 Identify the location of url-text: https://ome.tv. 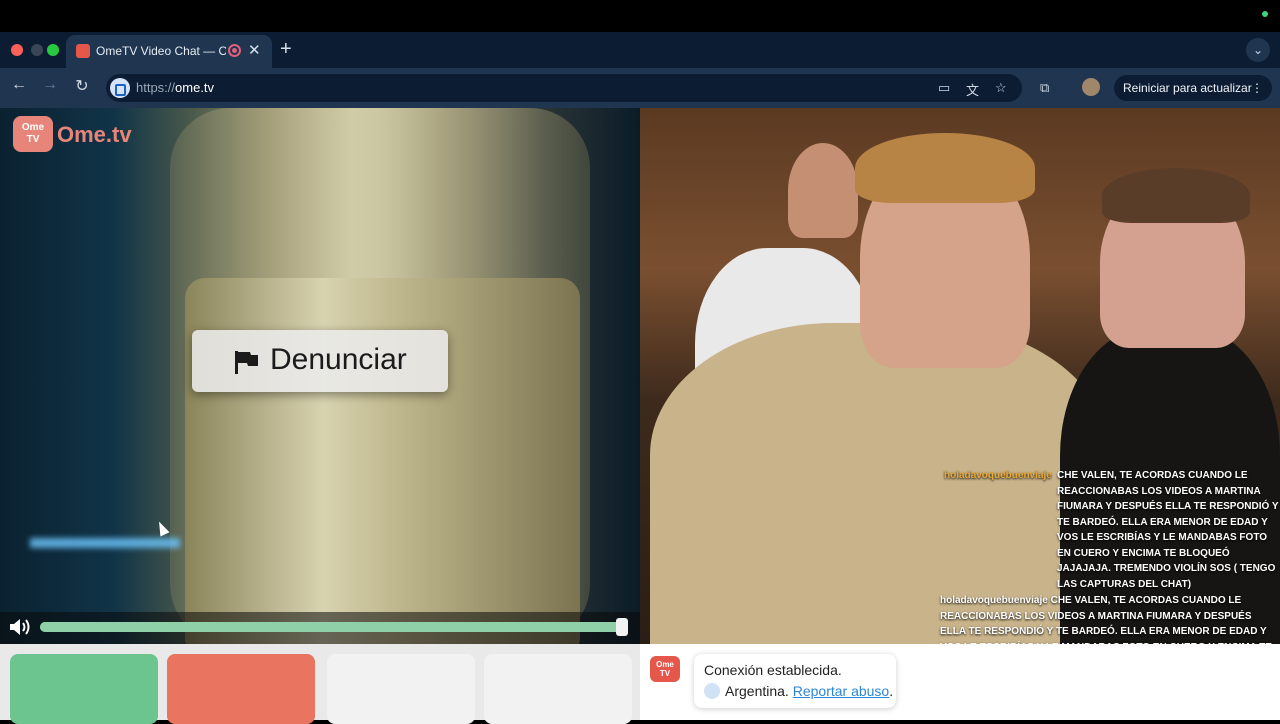
(175, 87).